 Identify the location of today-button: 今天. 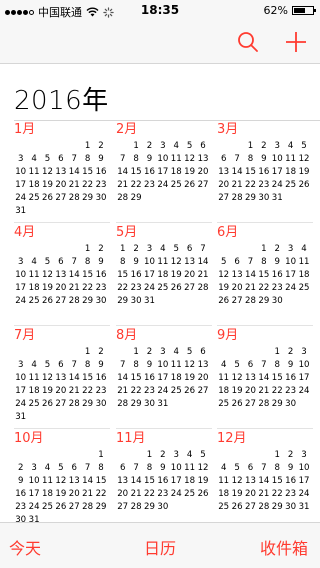
(25, 547).